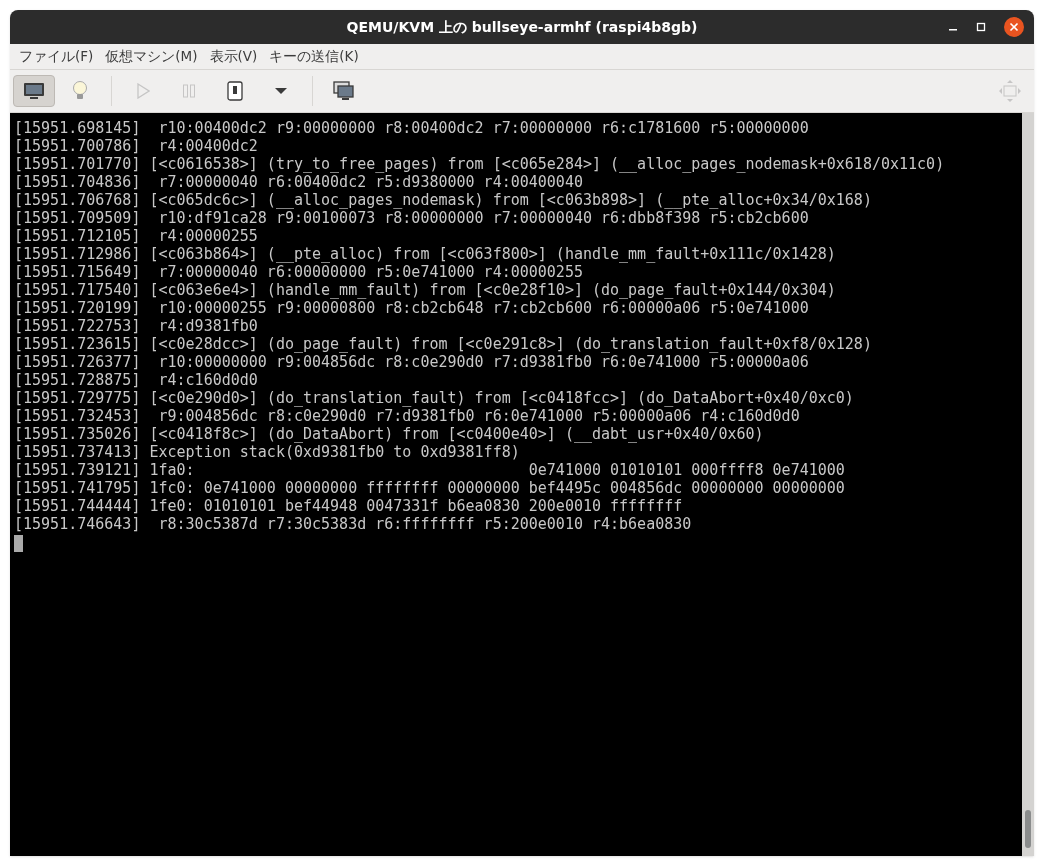 This screenshot has height=865, width=1044. What do you see at coordinates (56, 56) in the screenshot?
I see `menu-item: ファイル(F)` at bounding box center [56, 56].